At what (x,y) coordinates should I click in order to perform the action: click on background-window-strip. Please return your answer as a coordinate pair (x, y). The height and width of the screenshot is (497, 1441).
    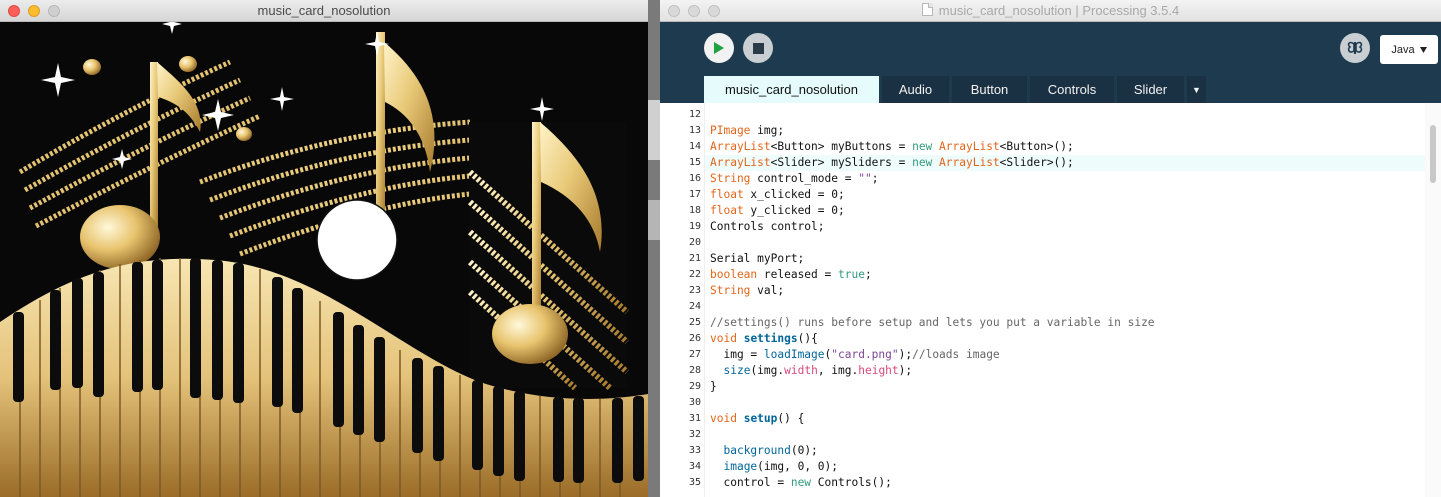
    Looking at the image, I should click on (654, 248).